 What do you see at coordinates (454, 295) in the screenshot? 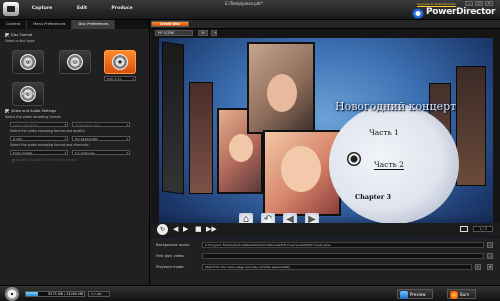
I see `fire-icon` at bounding box center [454, 295].